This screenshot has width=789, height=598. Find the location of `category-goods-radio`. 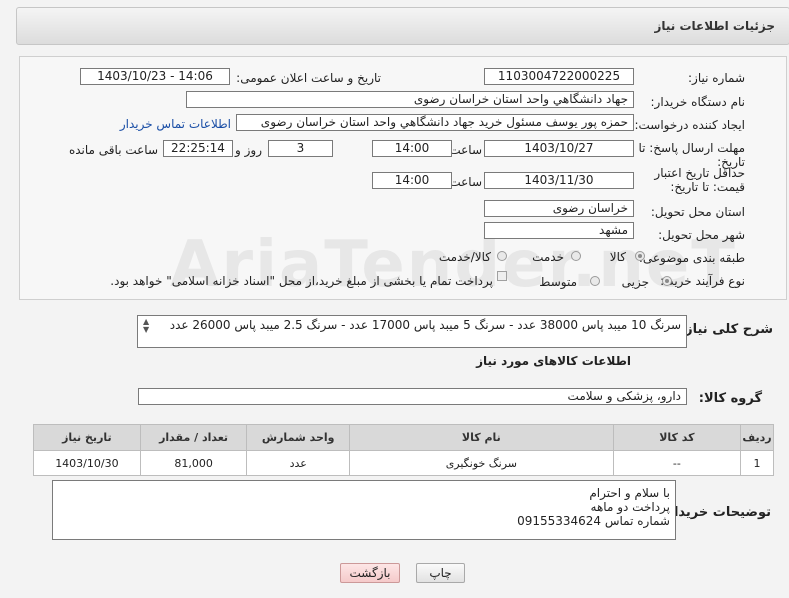

category-goods-radio is located at coordinates (640, 256).